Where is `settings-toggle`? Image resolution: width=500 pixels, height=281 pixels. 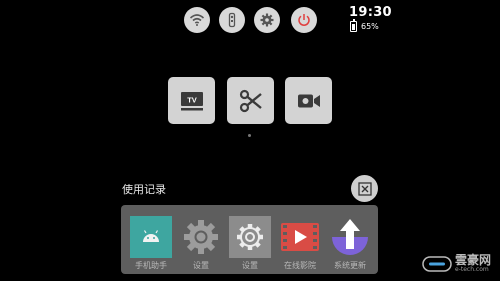
settings-toggle is located at coordinates (267, 20).